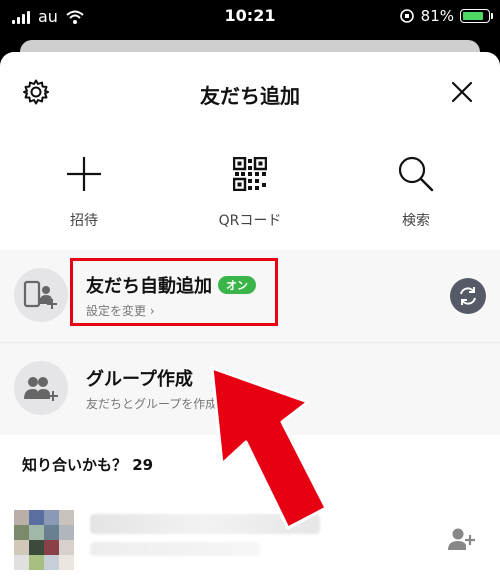 This screenshot has height=582, width=500. What do you see at coordinates (250, 221) in the screenshot?
I see `qr-code-label: QRコード` at bounding box center [250, 221].